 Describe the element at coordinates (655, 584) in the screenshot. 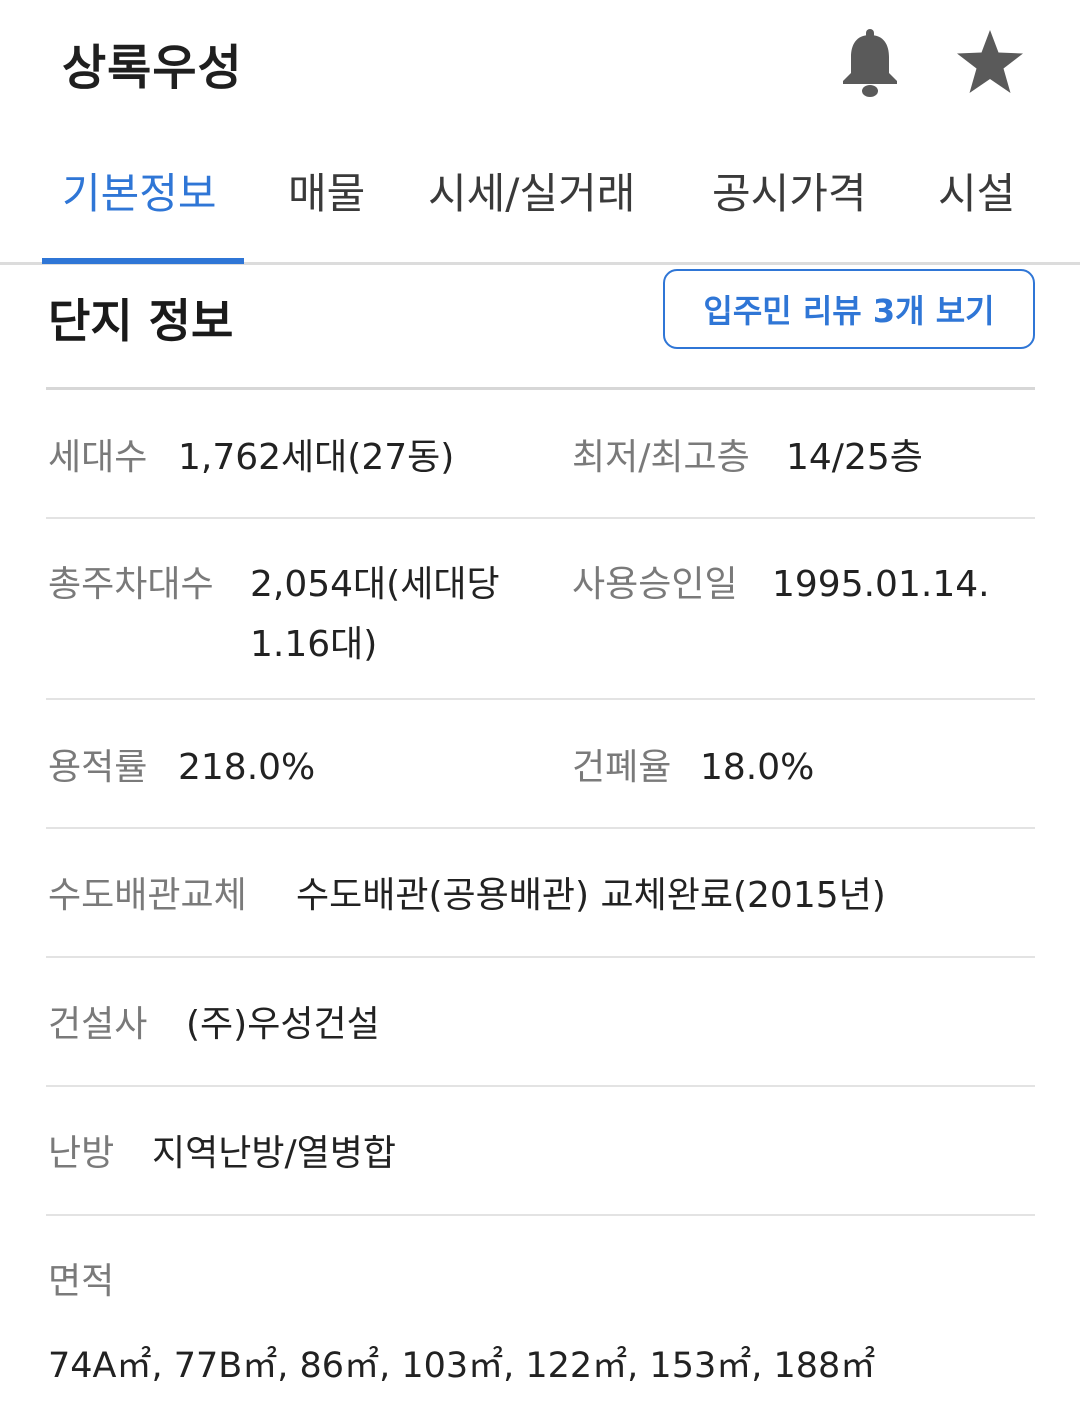

I see `approval-date-label: 사용승인일` at that location.